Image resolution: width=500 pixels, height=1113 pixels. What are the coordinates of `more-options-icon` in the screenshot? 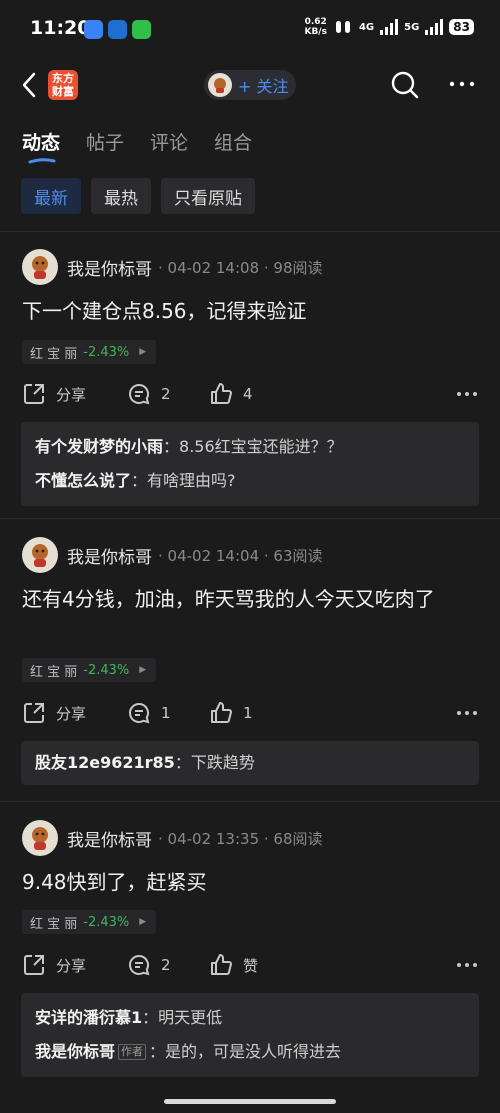 It's located at (462, 84).